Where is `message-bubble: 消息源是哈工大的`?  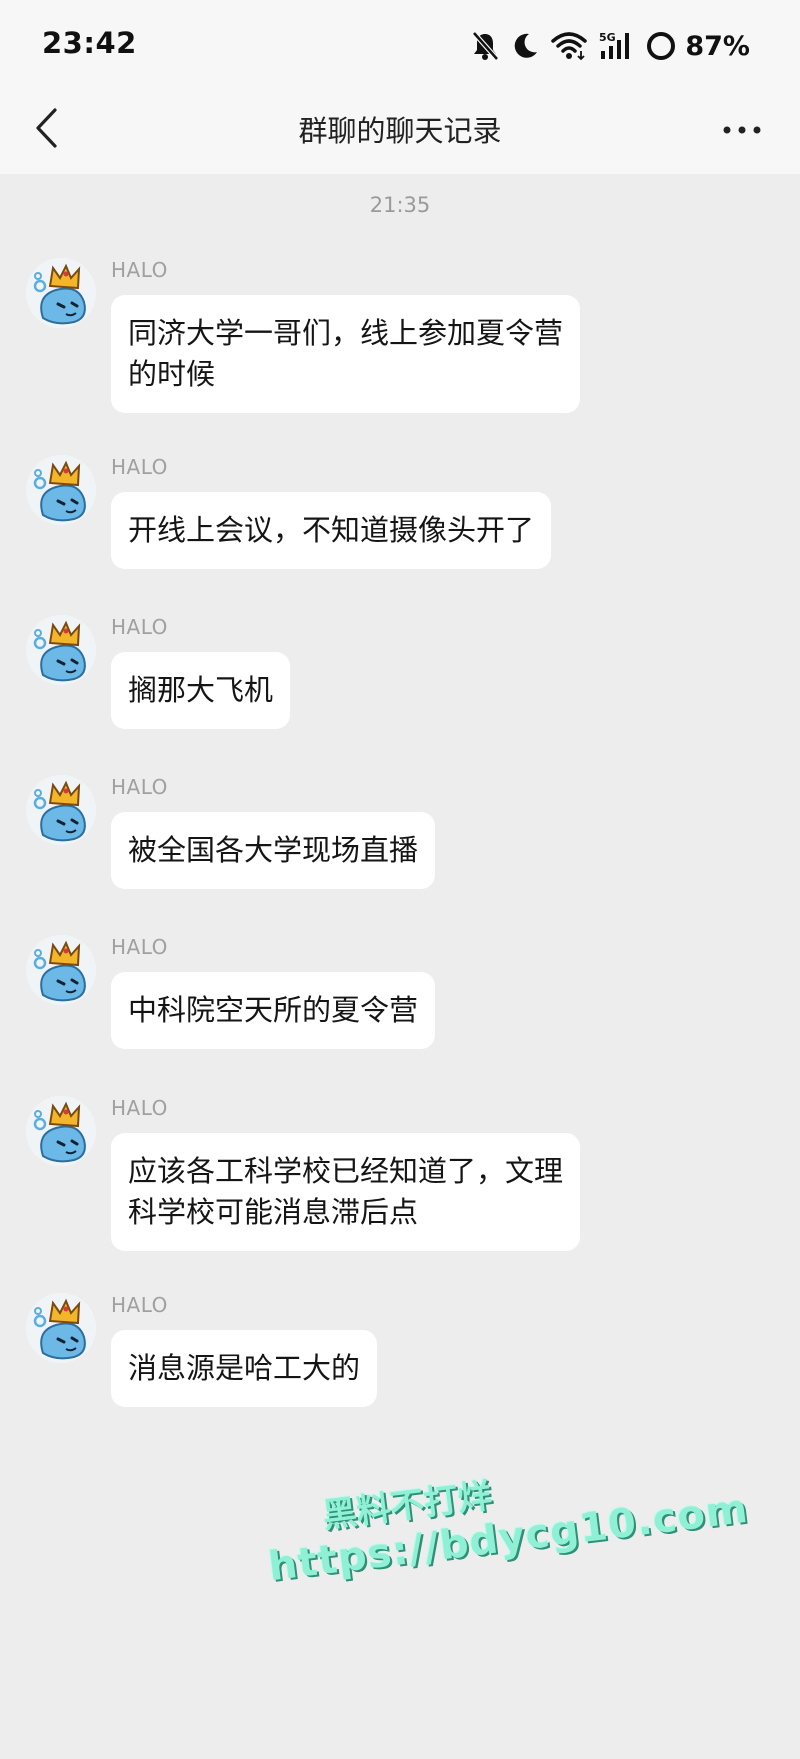
message-bubble: 消息源是哈工大的 is located at coordinates (244, 1368).